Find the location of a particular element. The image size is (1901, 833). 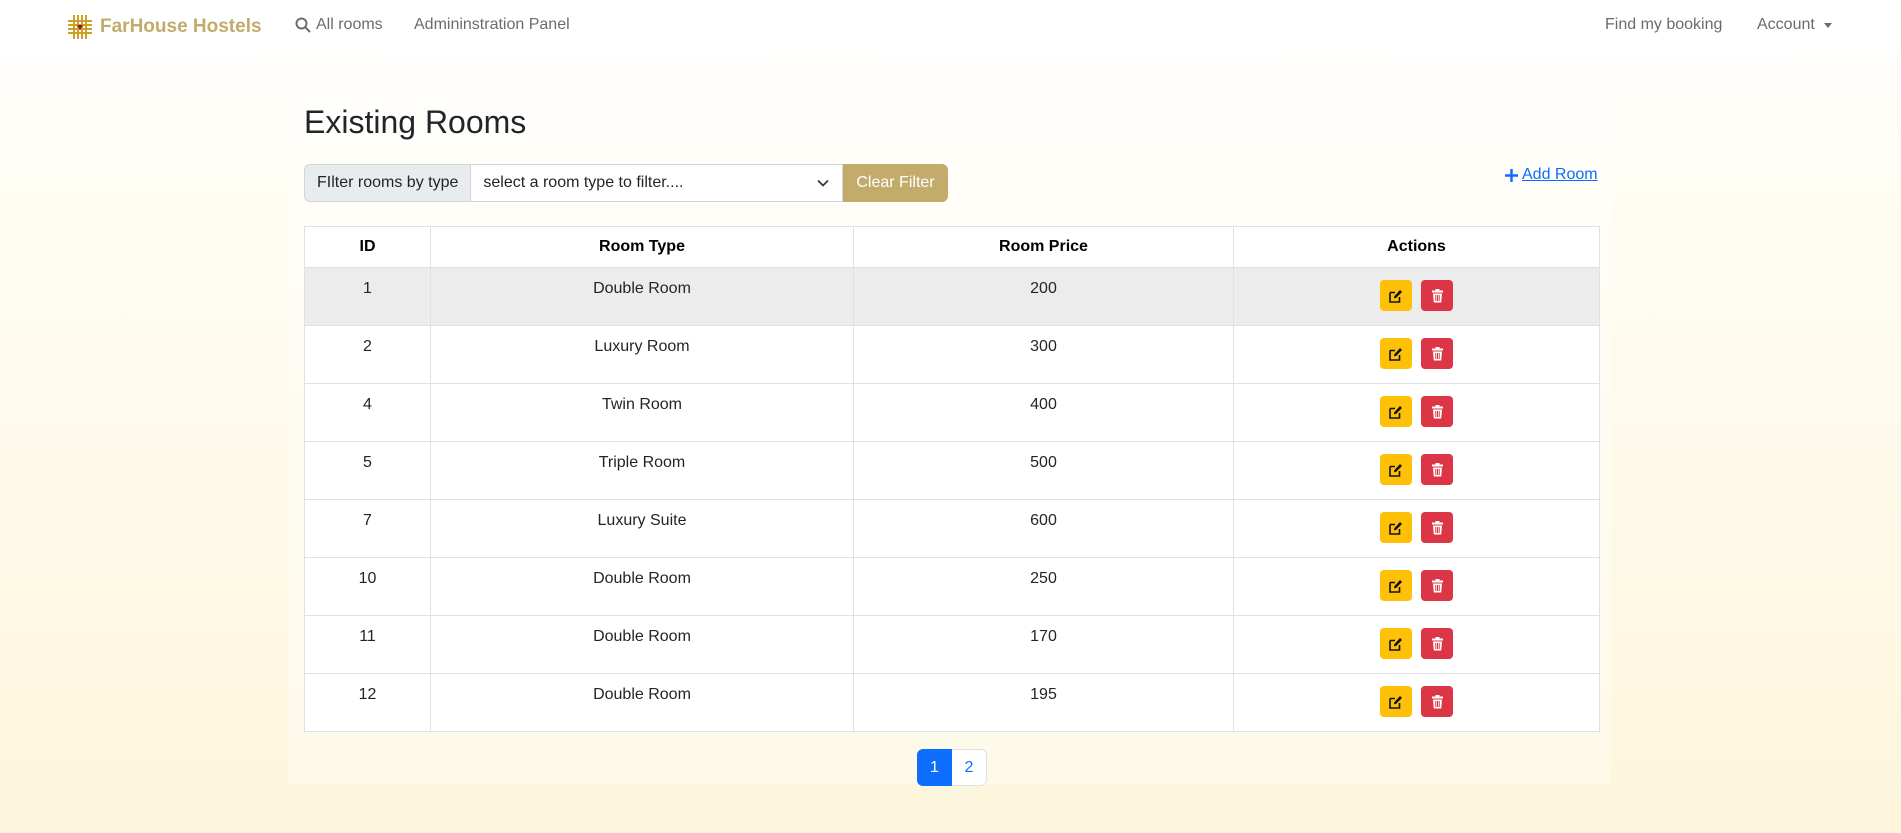

cell-room-price: 600 is located at coordinates (1043, 528).